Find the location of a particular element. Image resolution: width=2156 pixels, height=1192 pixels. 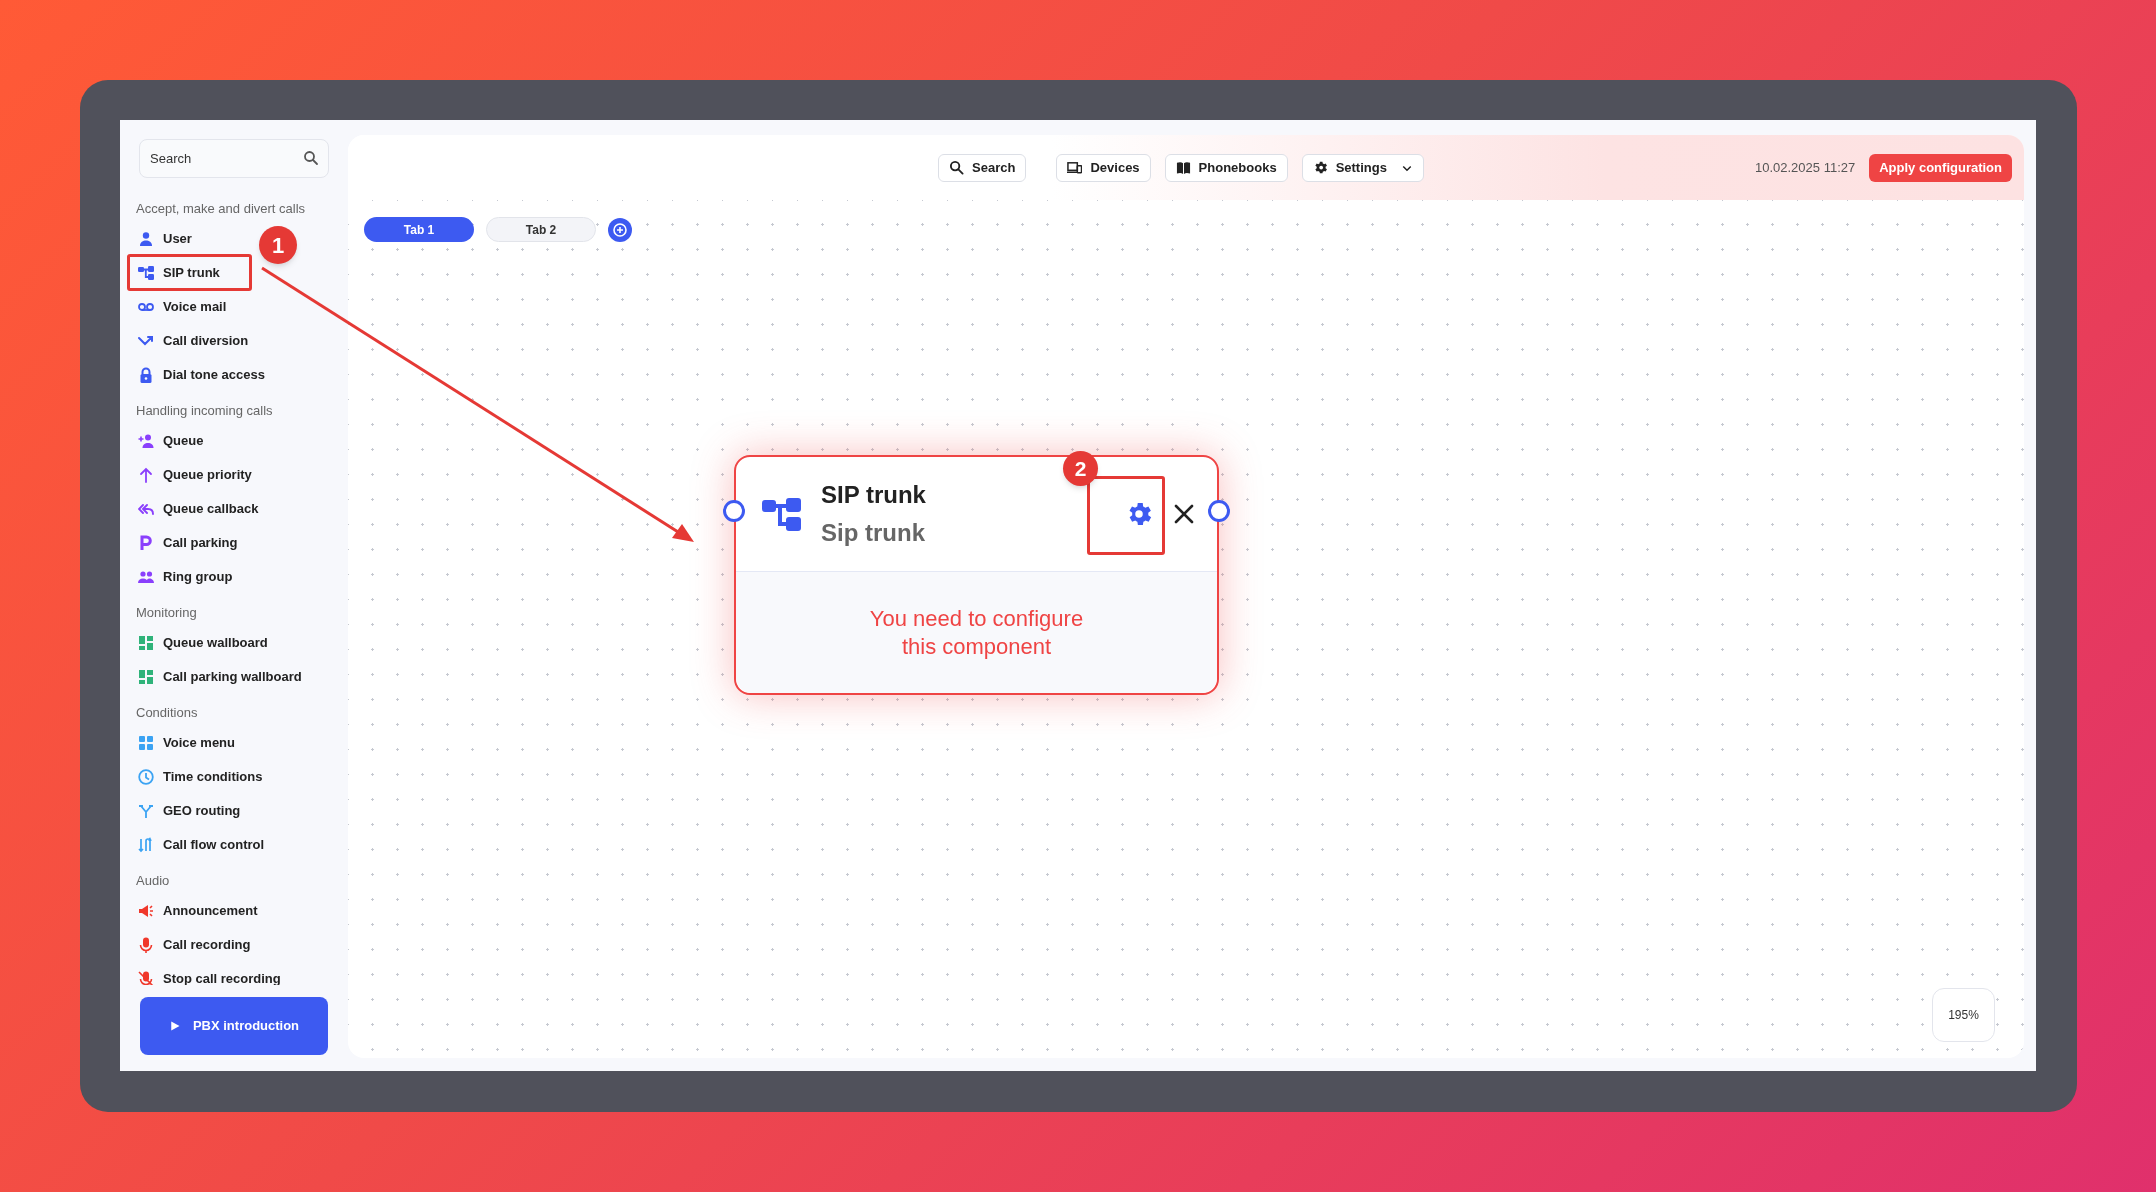

sidebar-item: Time conditions is located at coordinates (199, 777).